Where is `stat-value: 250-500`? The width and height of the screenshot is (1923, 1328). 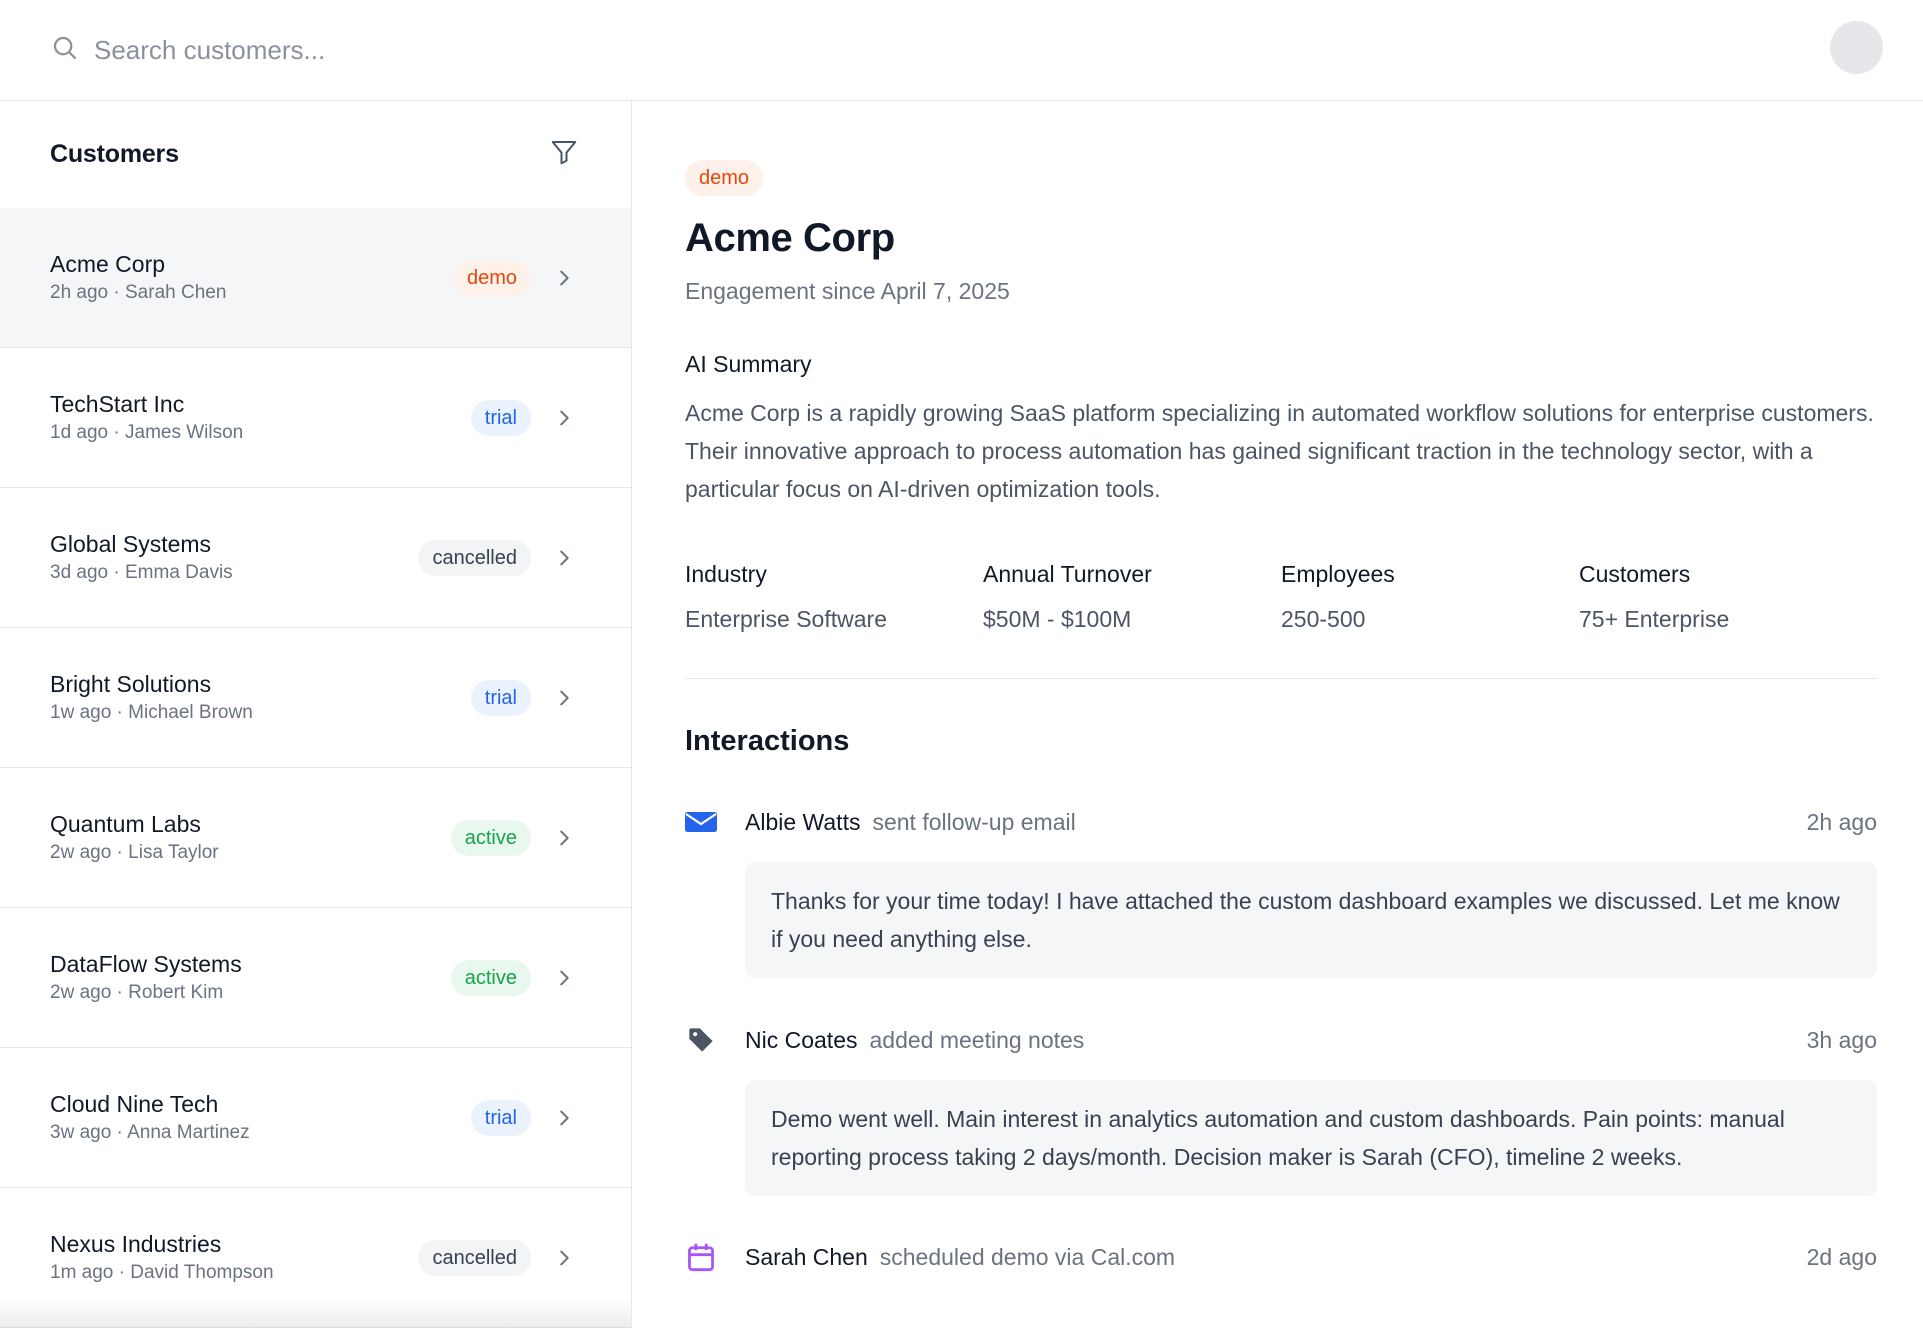 stat-value: 250-500 is located at coordinates (1323, 619).